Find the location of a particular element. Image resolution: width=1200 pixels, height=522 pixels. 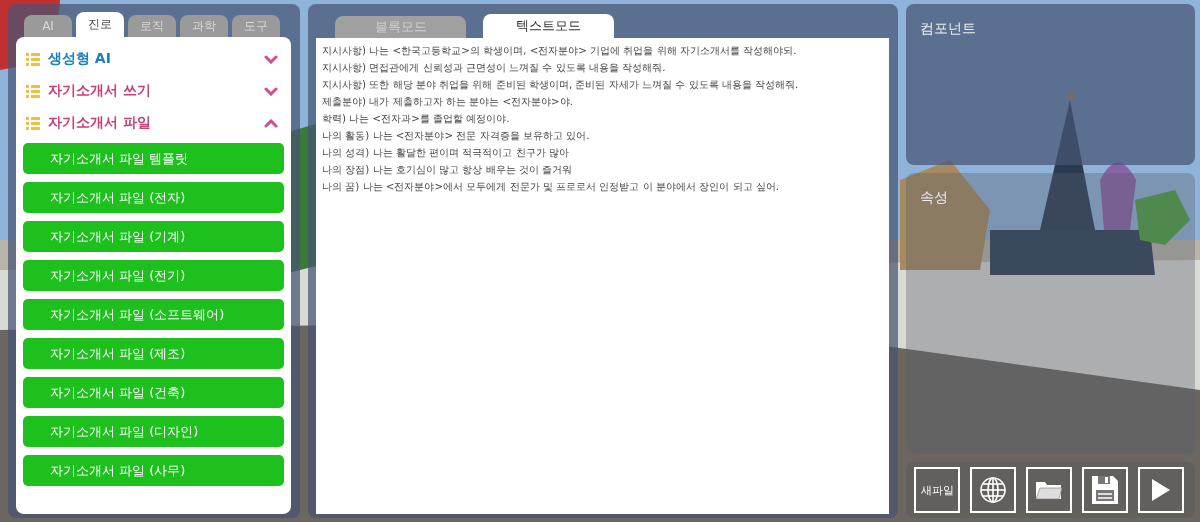

block-item: 자기소개서 파일 (기계) is located at coordinates (153, 236).